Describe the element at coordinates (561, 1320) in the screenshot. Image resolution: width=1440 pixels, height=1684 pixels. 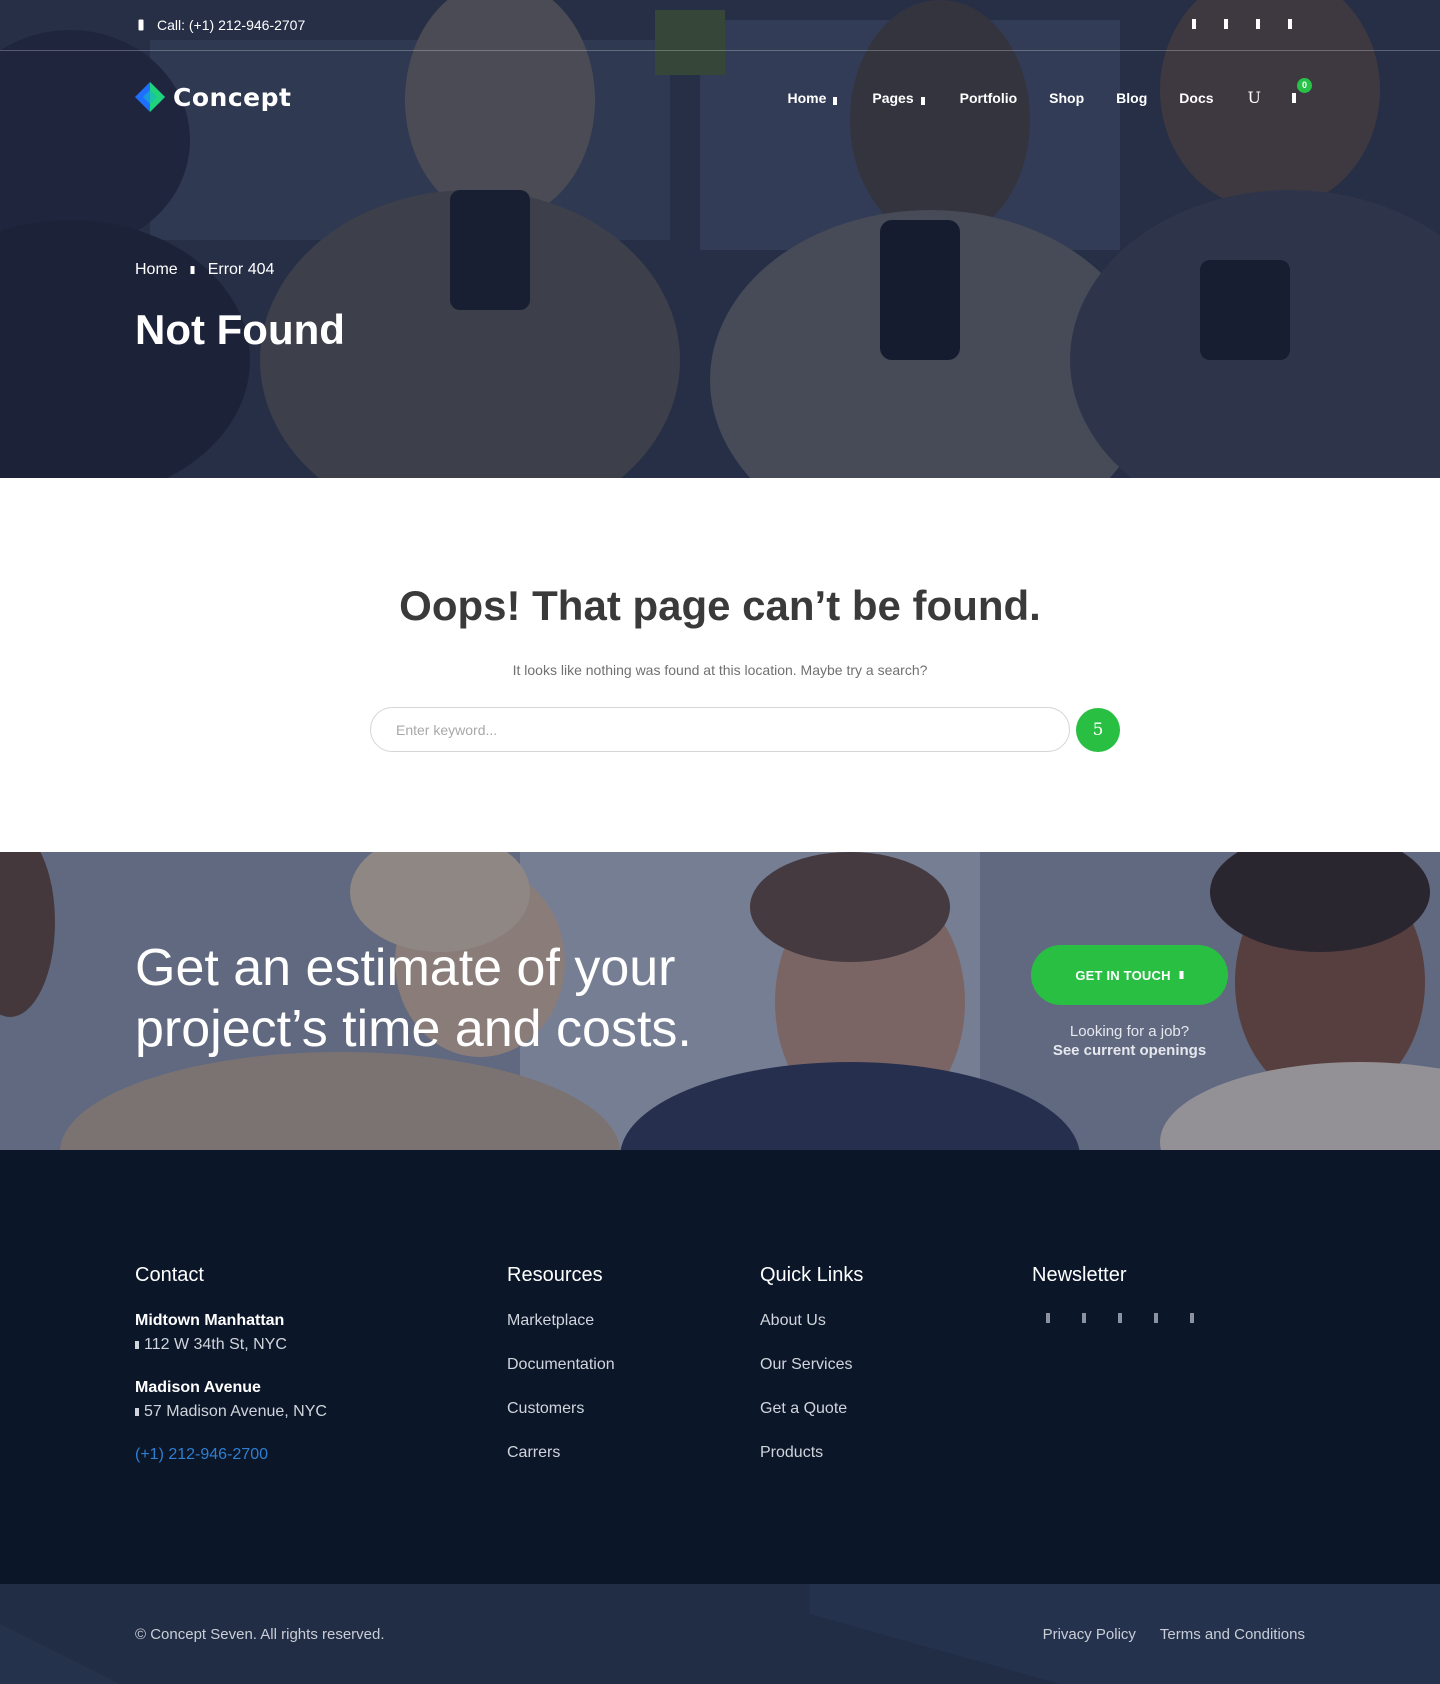
I see `footer-link-marketplace: Marketplace` at that location.